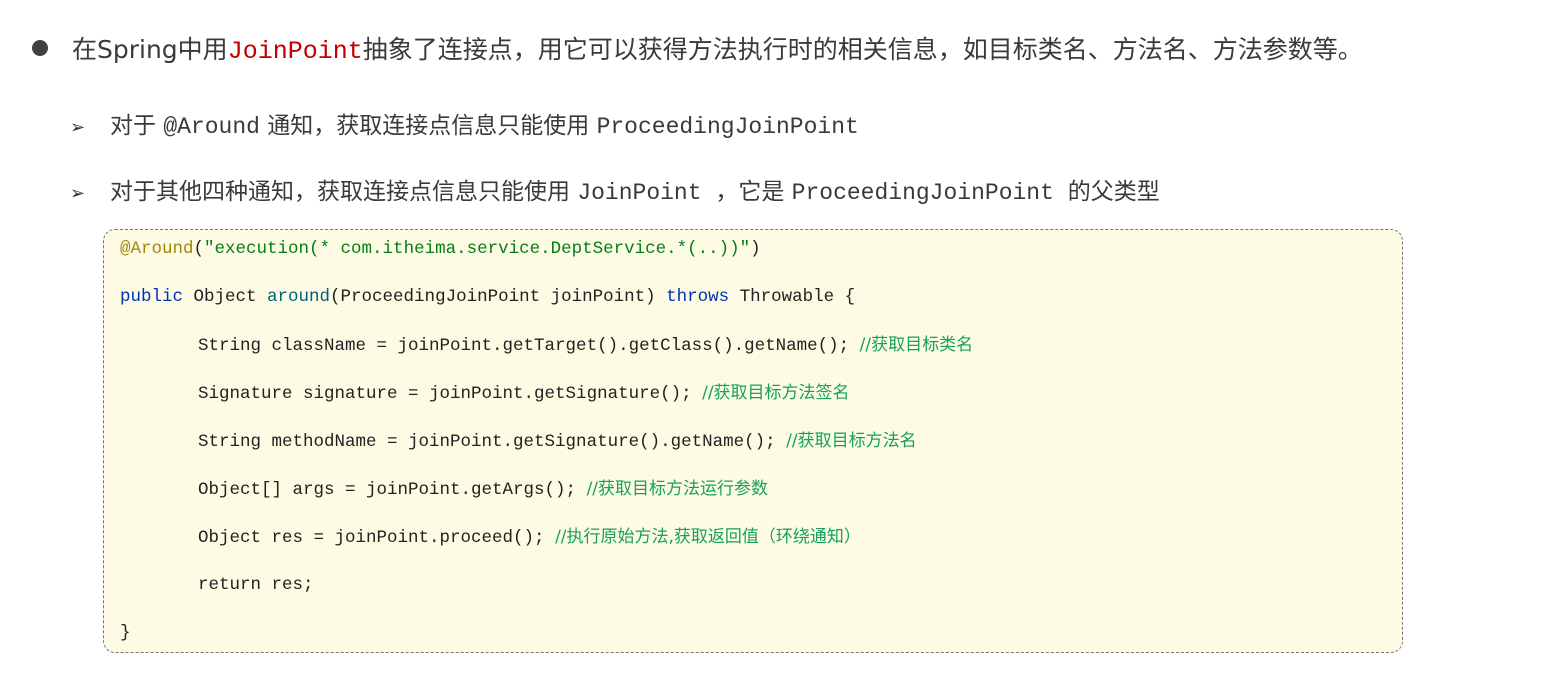  What do you see at coordinates (344, 192) in the screenshot?
I see `sub-bullet-text: 对于其他四种通知，获取连接点信息只能使用` at bounding box center [344, 192].